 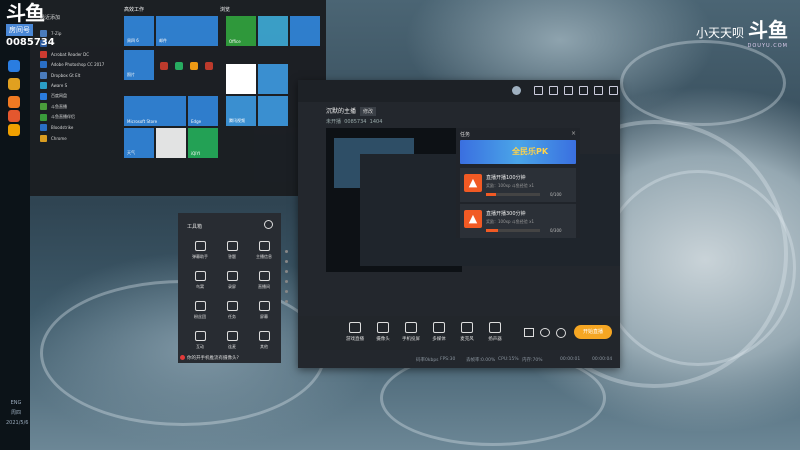 I want to click on douyu-logo: 斗鱼 房间号 0085734, so click(x=32, y=25).